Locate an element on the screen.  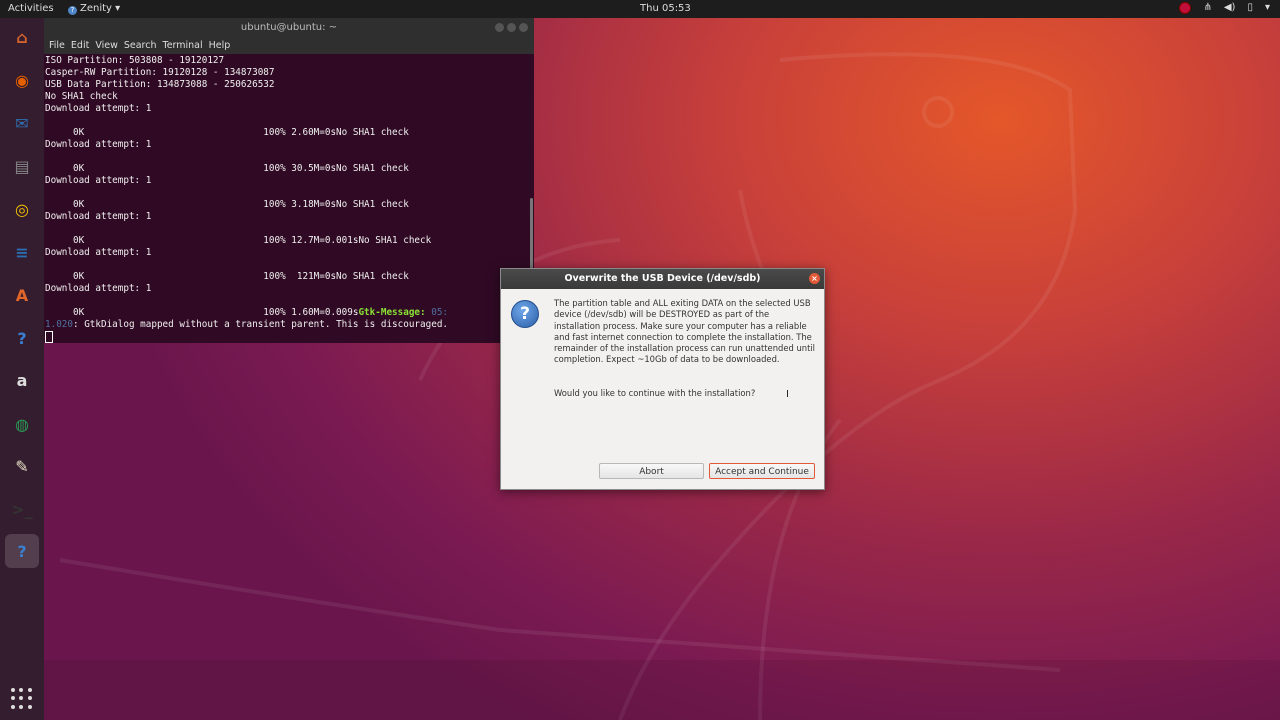
text-cursor-icon: I is located at coordinates (787, 394).